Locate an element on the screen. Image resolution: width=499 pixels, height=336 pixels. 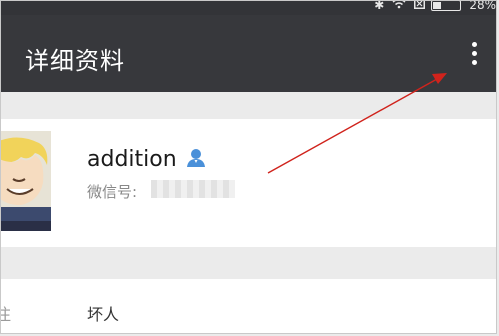
nickname: addition is located at coordinates (132, 159).